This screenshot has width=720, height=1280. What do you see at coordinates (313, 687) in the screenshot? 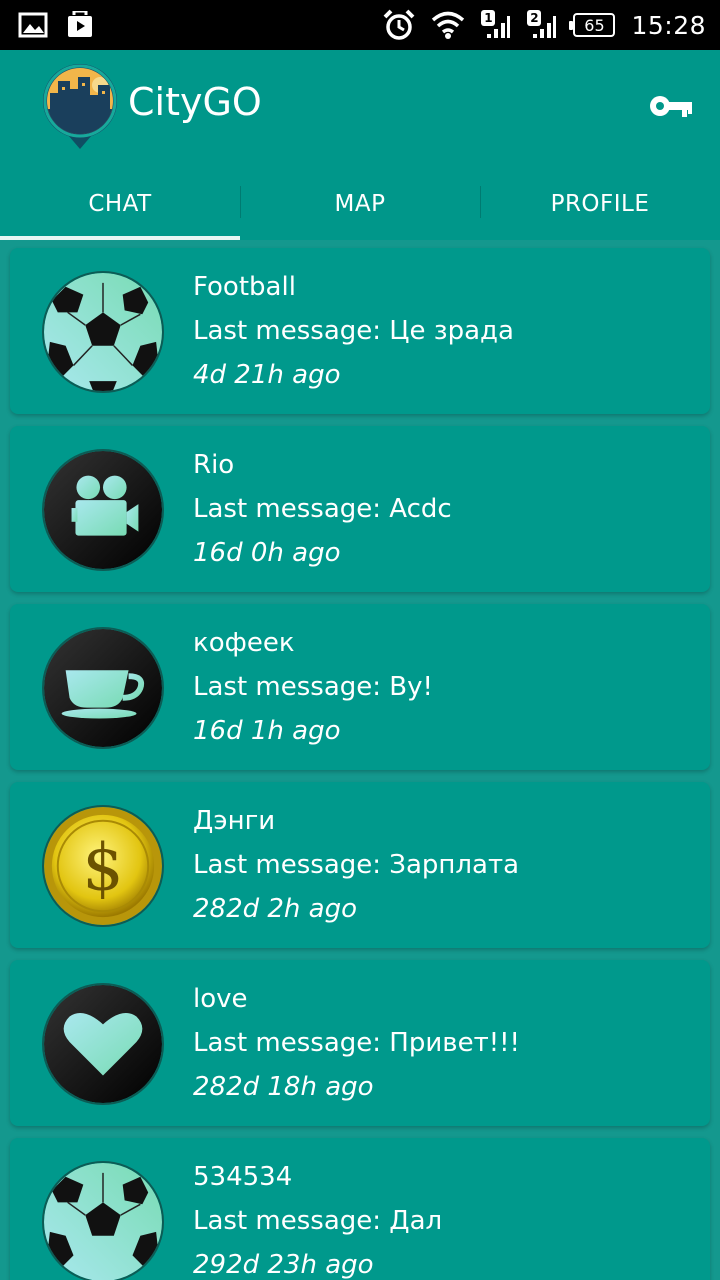
I see `chat-last-message: Last message: Ву!` at bounding box center [313, 687].